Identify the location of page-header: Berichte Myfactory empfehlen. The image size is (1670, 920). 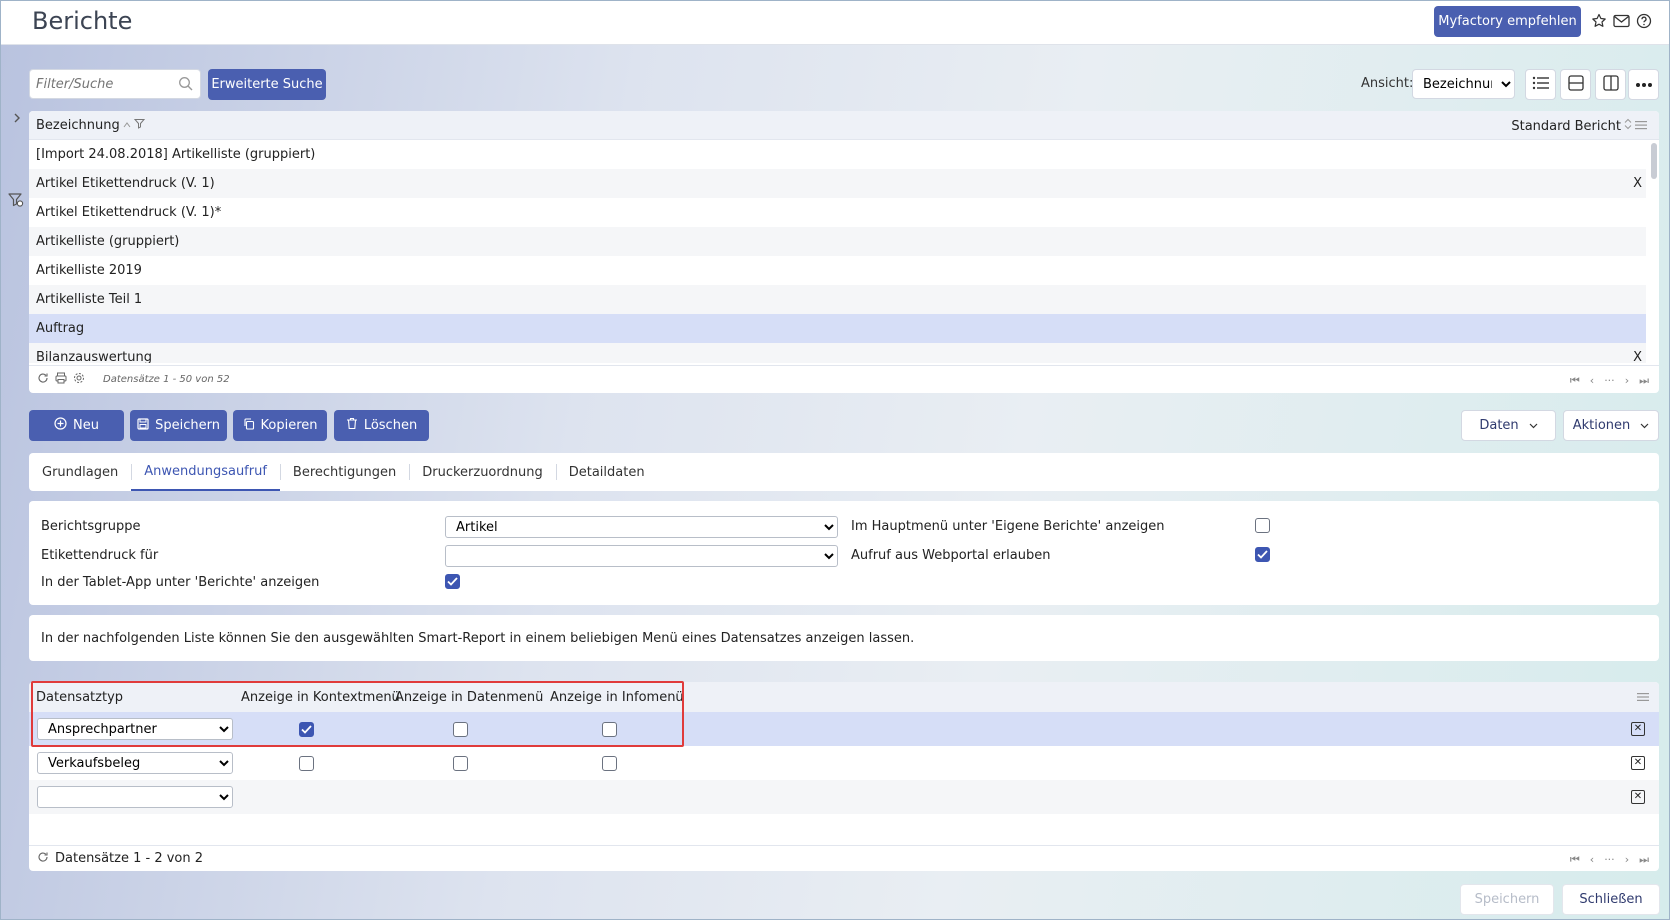
(835, 23).